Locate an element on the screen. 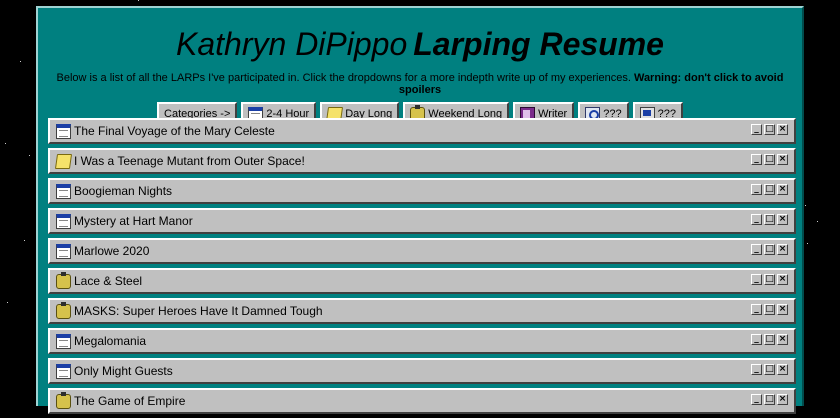  larp-row: Marlowe 2020 _ □ × is located at coordinates (422, 251).